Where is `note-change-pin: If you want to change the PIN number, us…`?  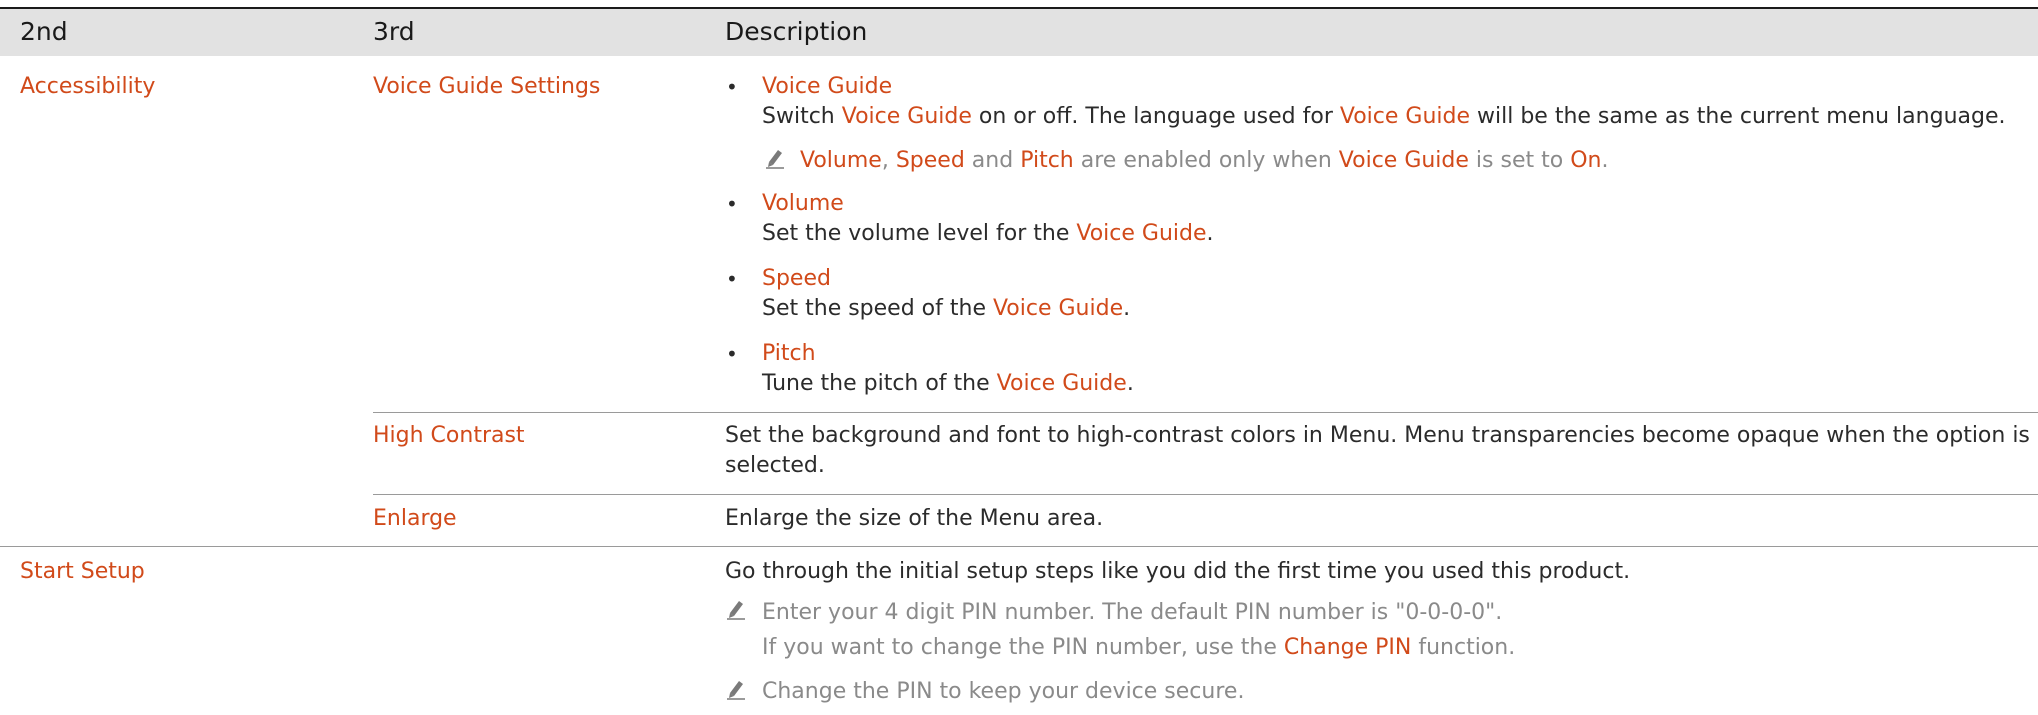 note-change-pin: If you want to change the PIN number, us… is located at coordinates (1139, 647).